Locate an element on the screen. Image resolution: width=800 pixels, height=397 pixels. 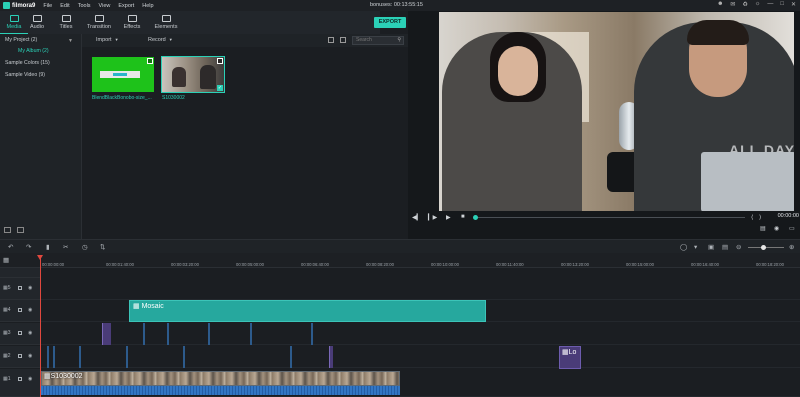
tab-effects: Effects is located at coordinates (132, 22).